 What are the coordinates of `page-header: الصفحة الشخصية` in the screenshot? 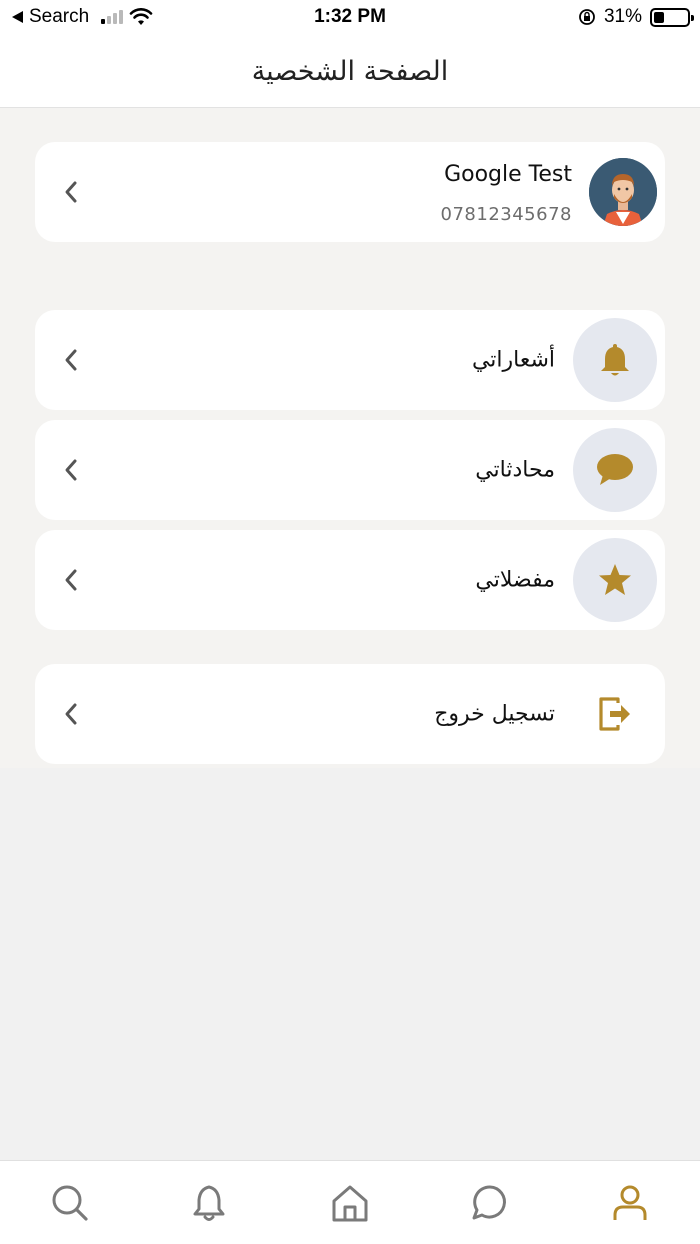 It's located at (350, 72).